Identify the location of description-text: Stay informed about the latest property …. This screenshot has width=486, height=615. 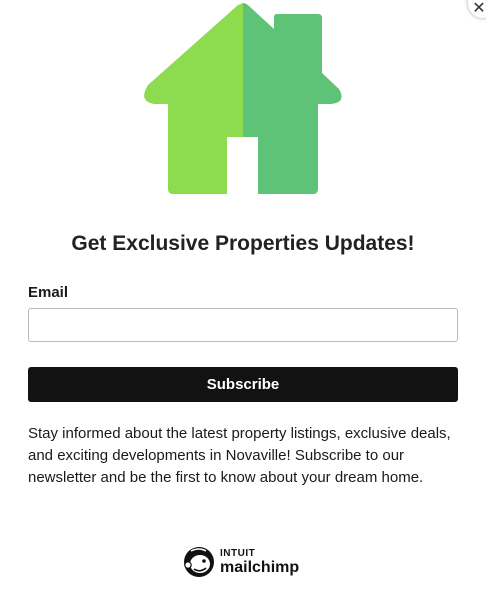
(239, 455).